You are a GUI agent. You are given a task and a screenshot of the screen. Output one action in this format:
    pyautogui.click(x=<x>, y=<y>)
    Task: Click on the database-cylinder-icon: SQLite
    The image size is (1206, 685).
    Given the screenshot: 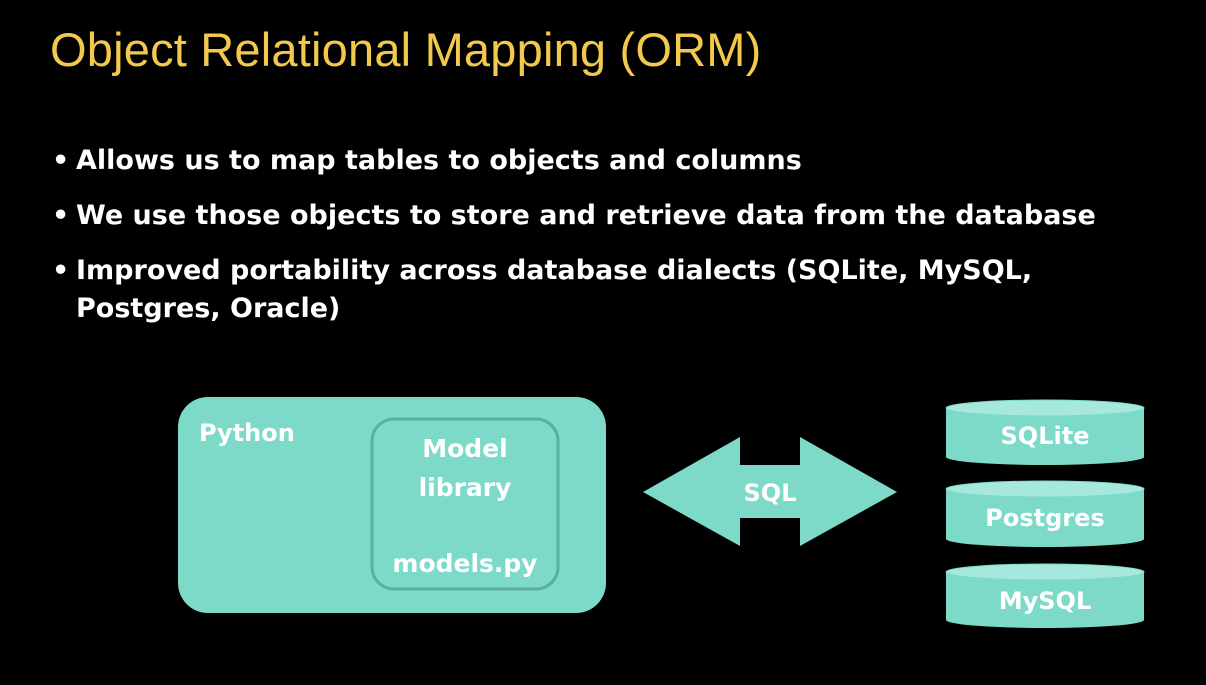 What is the action you would take?
    pyautogui.click(x=1045, y=432)
    